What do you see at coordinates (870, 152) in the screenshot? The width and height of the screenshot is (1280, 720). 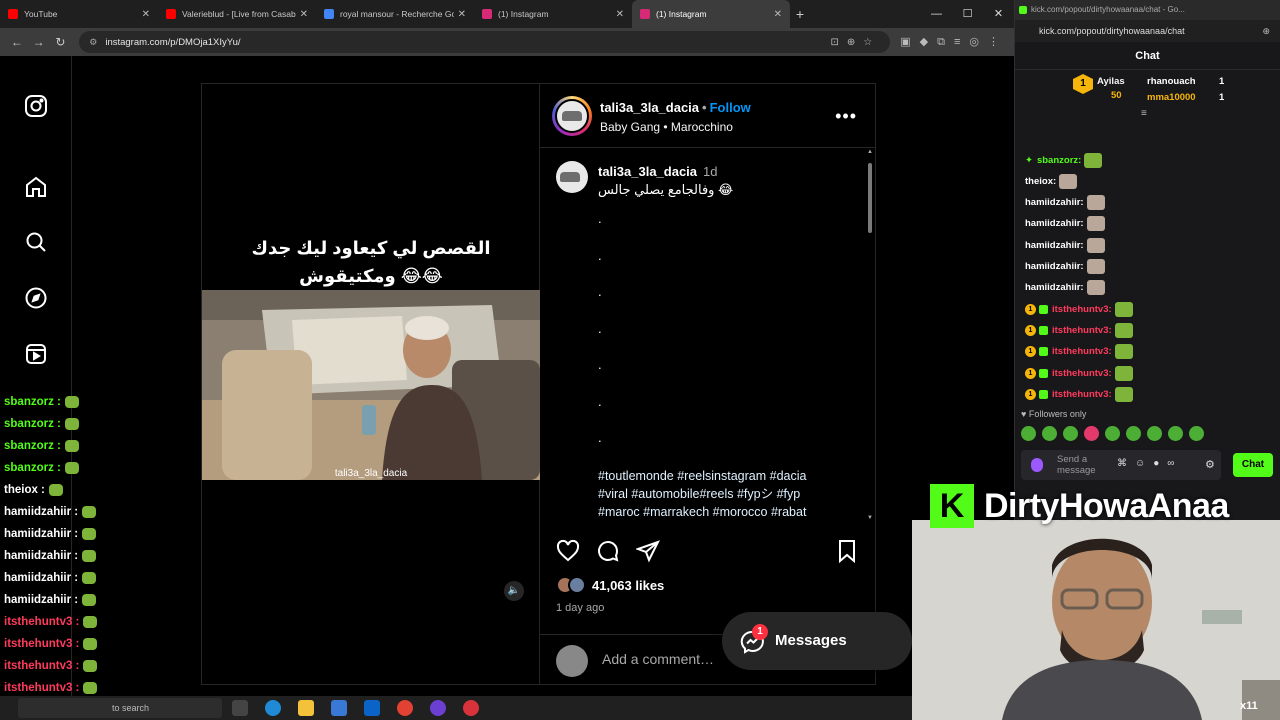 I see `scroll-up-arrow: ▲` at bounding box center [870, 152].